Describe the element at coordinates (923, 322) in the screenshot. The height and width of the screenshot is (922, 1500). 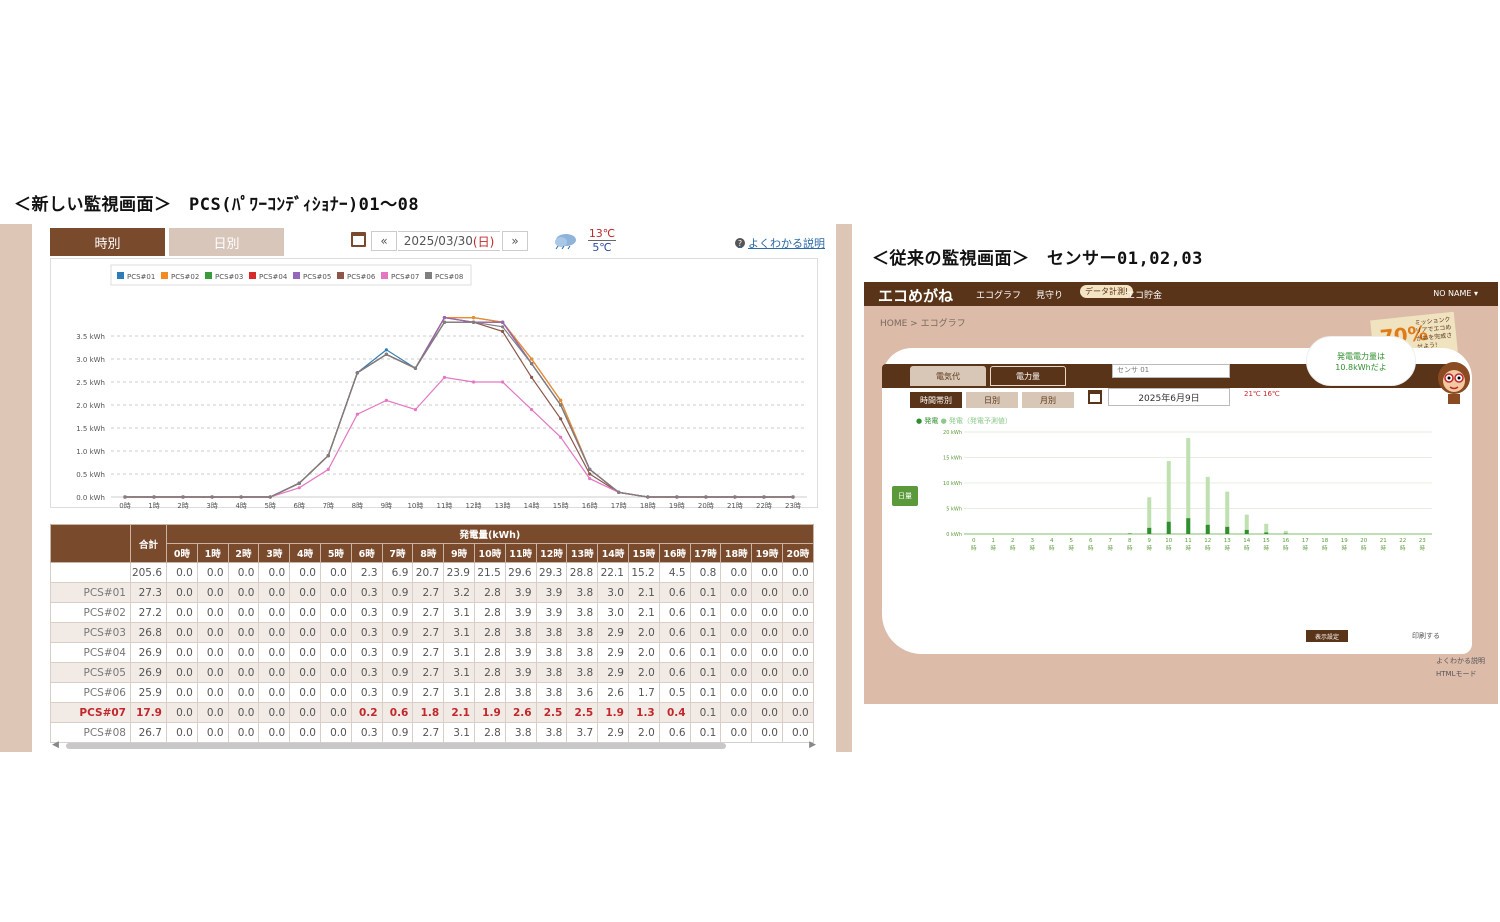
I see `breadcrumb: HOME > エコグラフ` at that location.